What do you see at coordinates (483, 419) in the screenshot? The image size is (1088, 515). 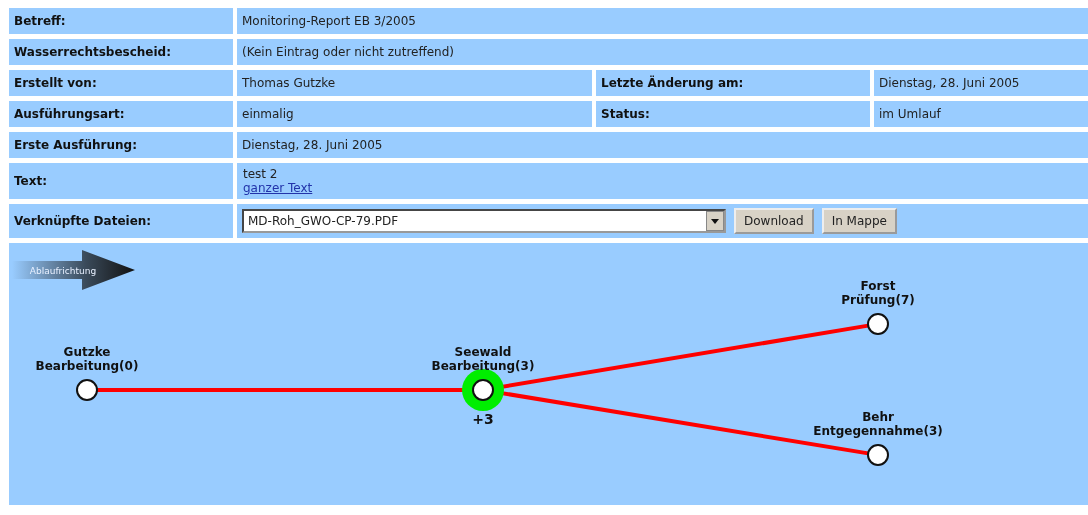 I see `count-label: +3` at bounding box center [483, 419].